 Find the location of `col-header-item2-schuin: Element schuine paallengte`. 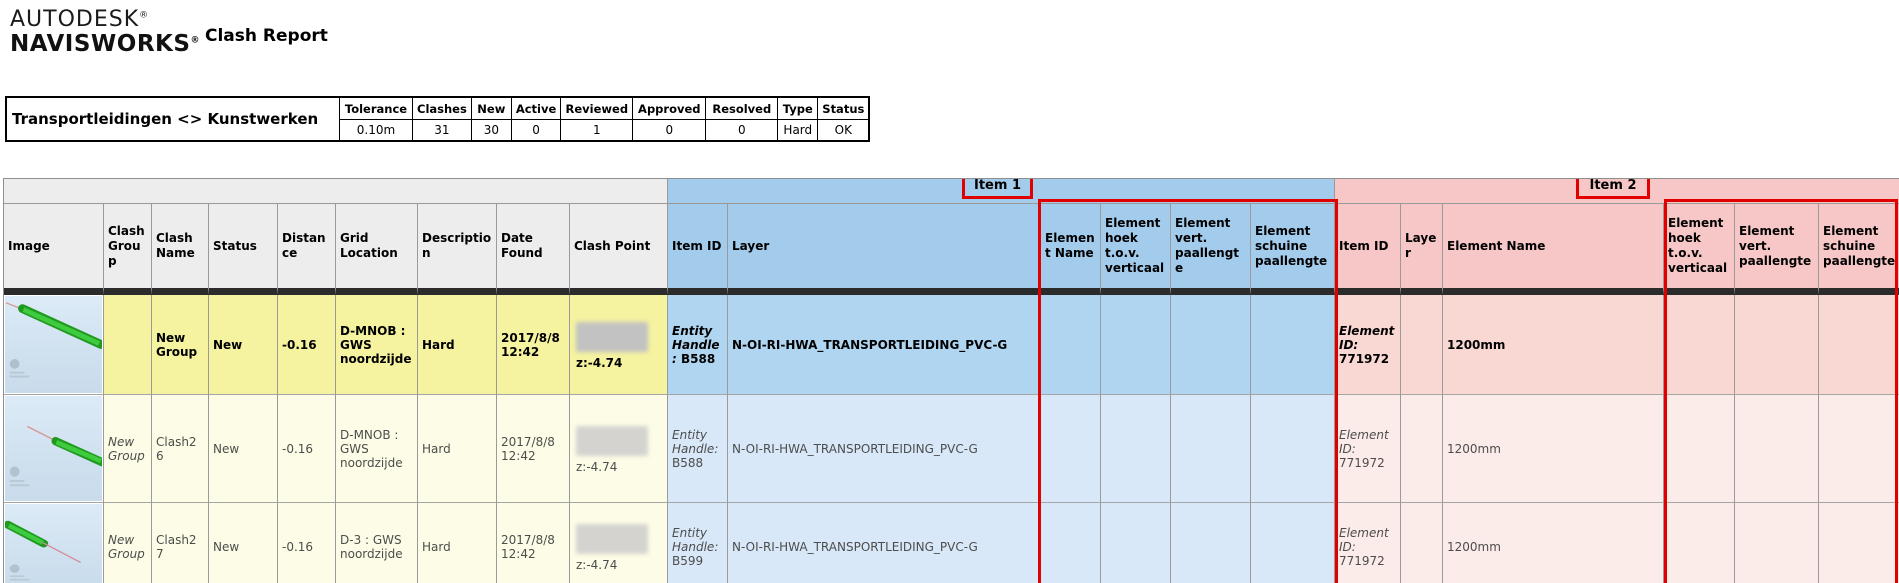

col-header-item2-schuin: Element schuine paallengte is located at coordinates (1859, 249).